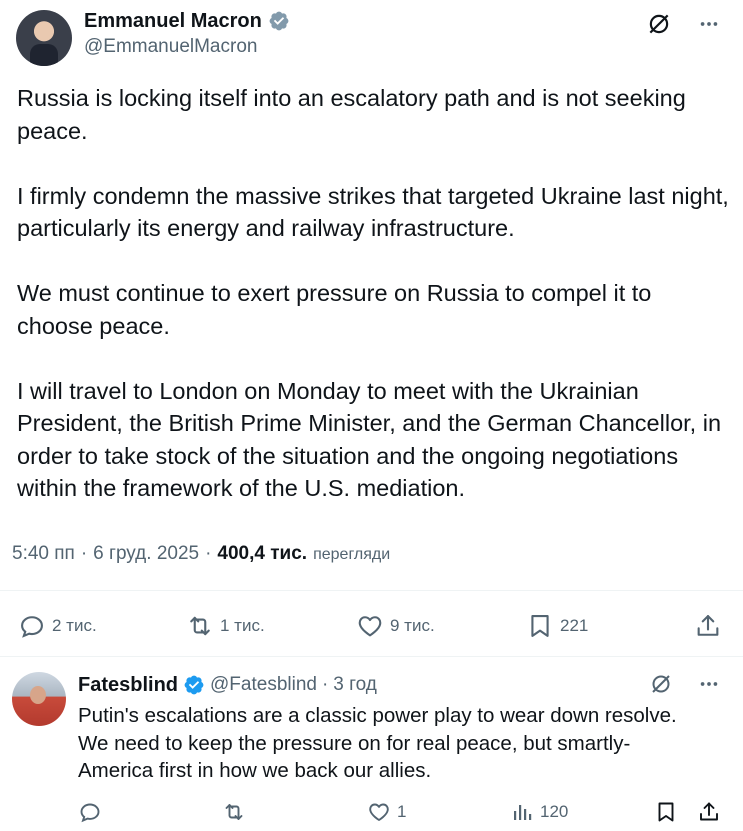 The width and height of the screenshot is (743, 831). What do you see at coordinates (574, 625) in the screenshot?
I see `bookmark-count: 221` at bounding box center [574, 625].